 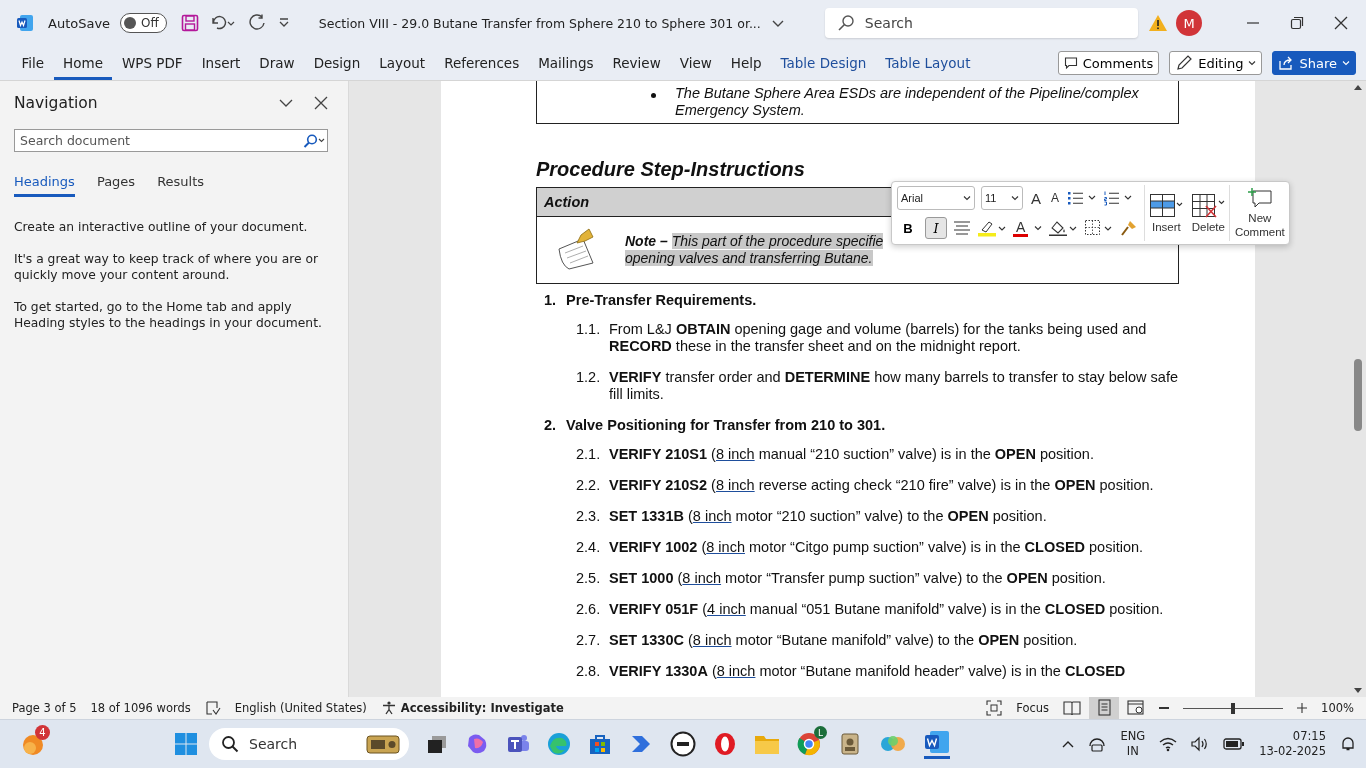 What do you see at coordinates (1189, 23) in the screenshot?
I see `user-avatar: M` at bounding box center [1189, 23].